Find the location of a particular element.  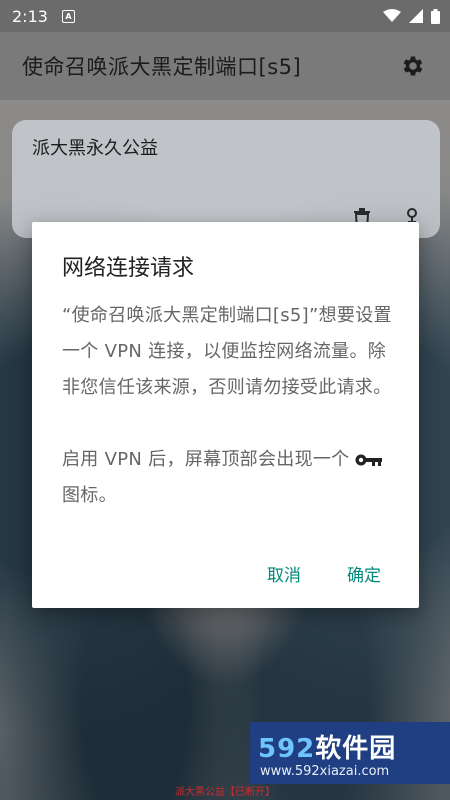

site-watermark: 592软件园 www.592xiazai.com is located at coordinates (350, 753).